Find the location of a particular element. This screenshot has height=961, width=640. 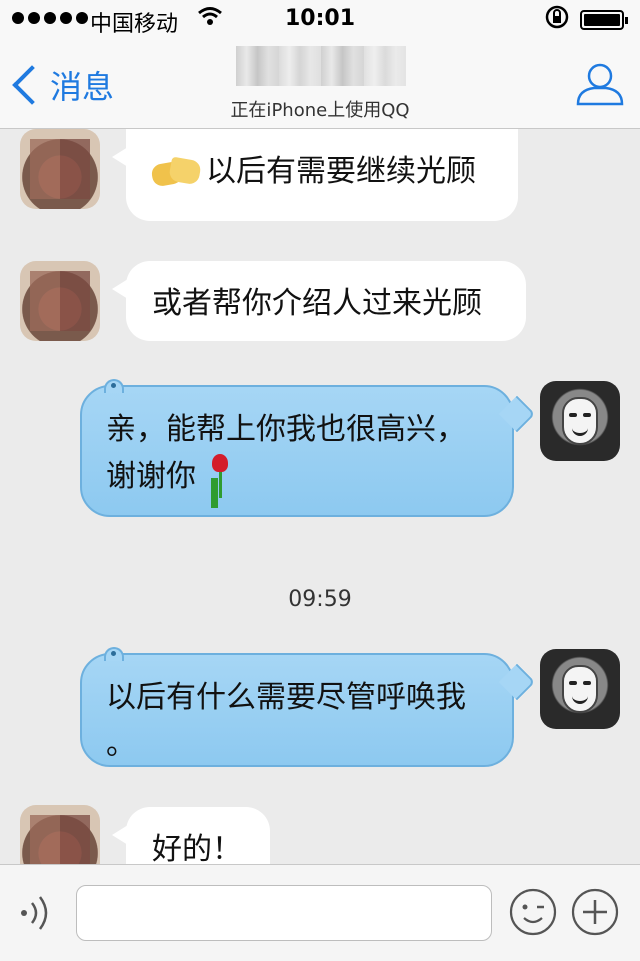

input-bar is located at coordinates (320, 912).